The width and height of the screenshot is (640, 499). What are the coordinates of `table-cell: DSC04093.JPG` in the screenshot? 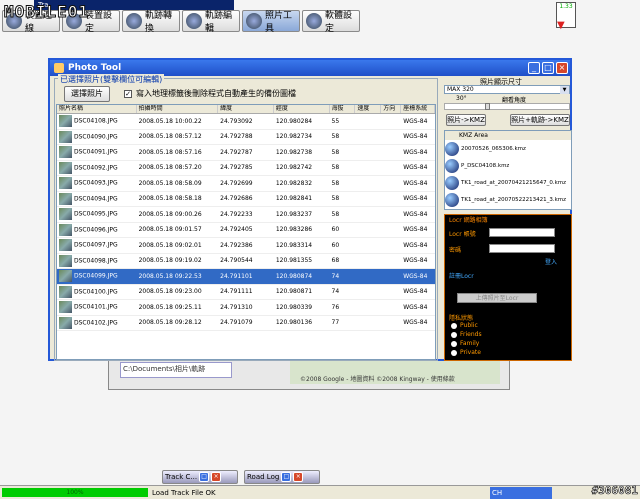 It's located at (97, 183).